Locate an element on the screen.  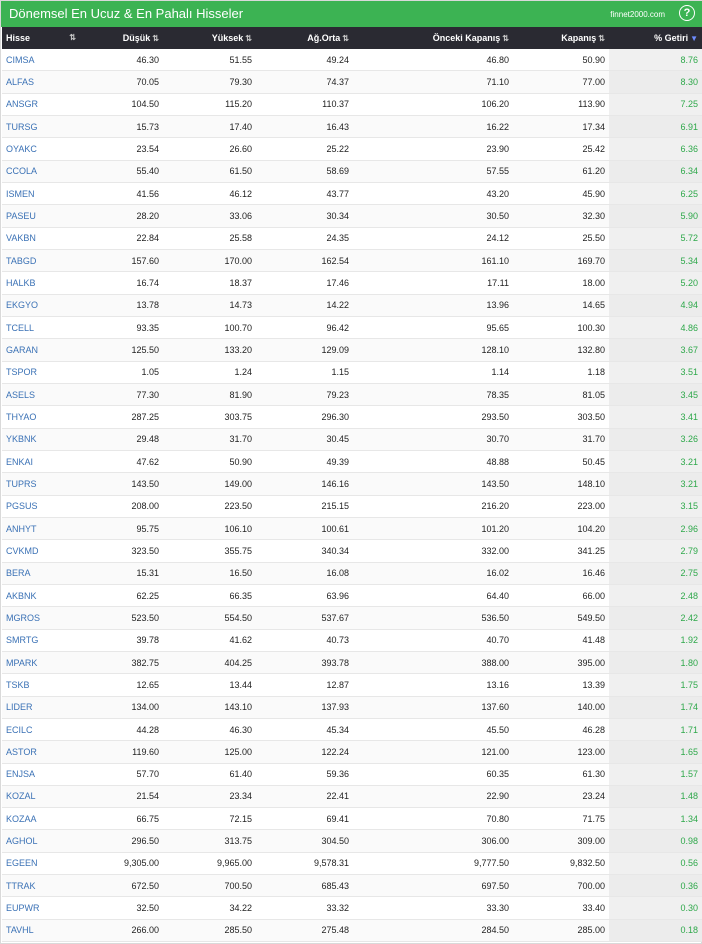
cell-kapanis: 223.00 is located at coordinates (561, 506).